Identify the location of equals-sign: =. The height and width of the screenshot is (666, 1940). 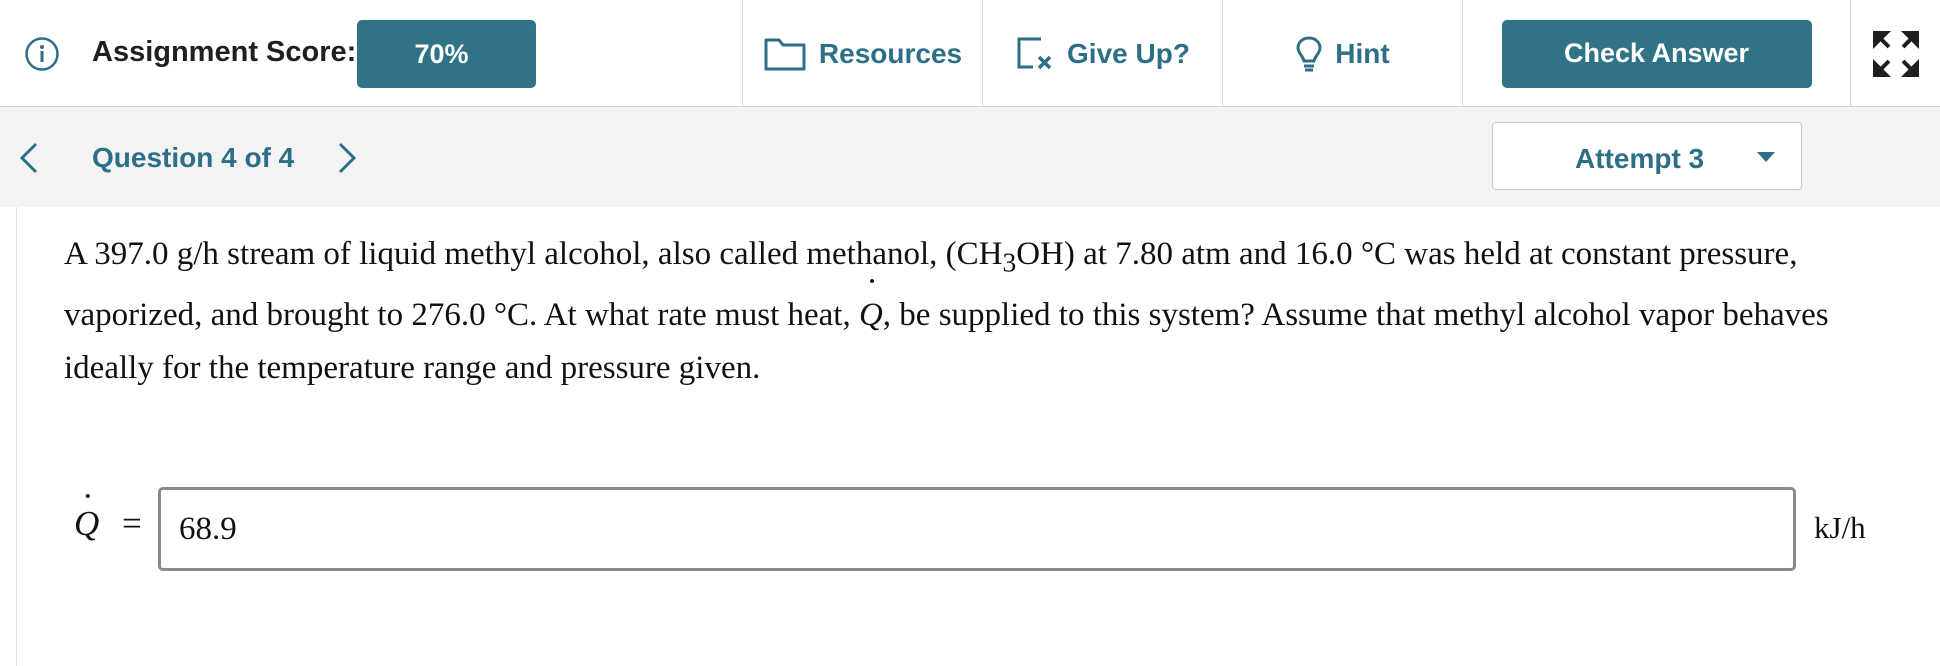
(132, 523).